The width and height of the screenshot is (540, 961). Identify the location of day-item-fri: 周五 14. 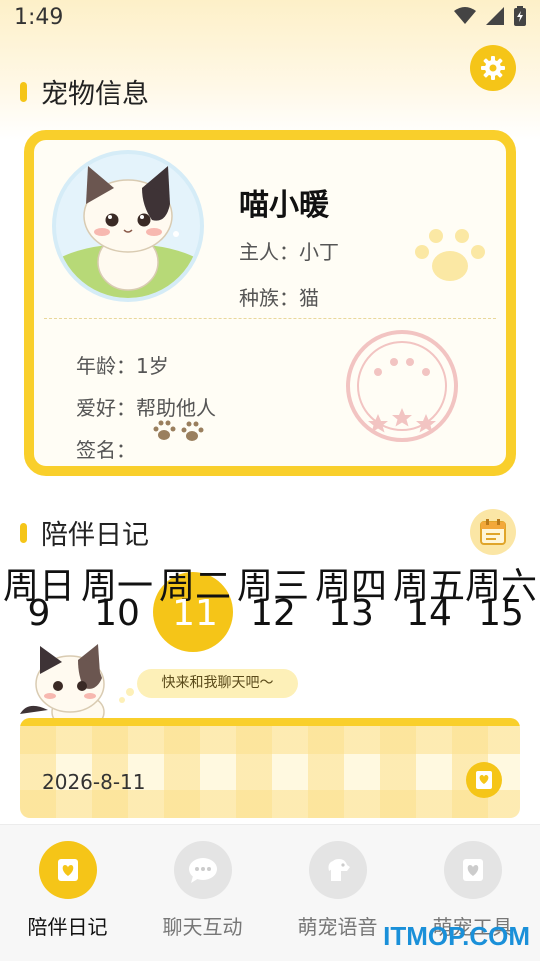
(429, 600).